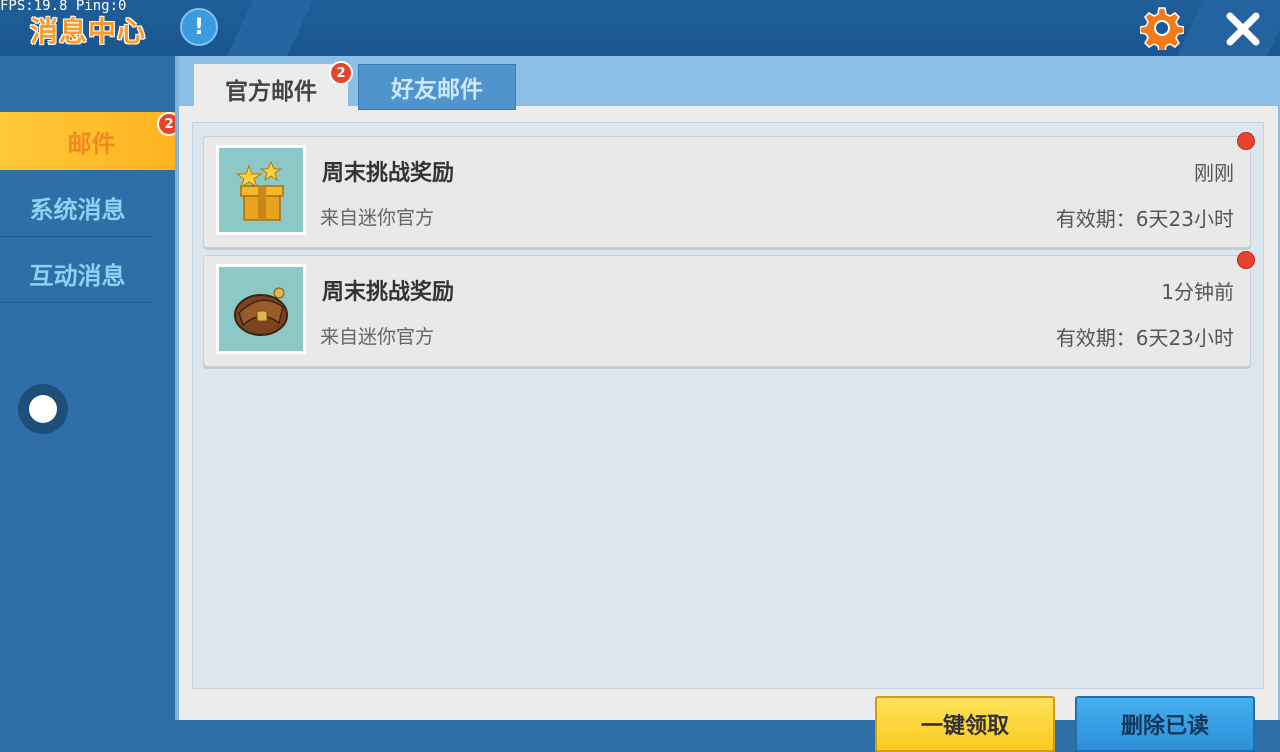  Describe the element at coordinates (341, 73) in the screenshot. I see `official-mail-badge: 2` at that location.